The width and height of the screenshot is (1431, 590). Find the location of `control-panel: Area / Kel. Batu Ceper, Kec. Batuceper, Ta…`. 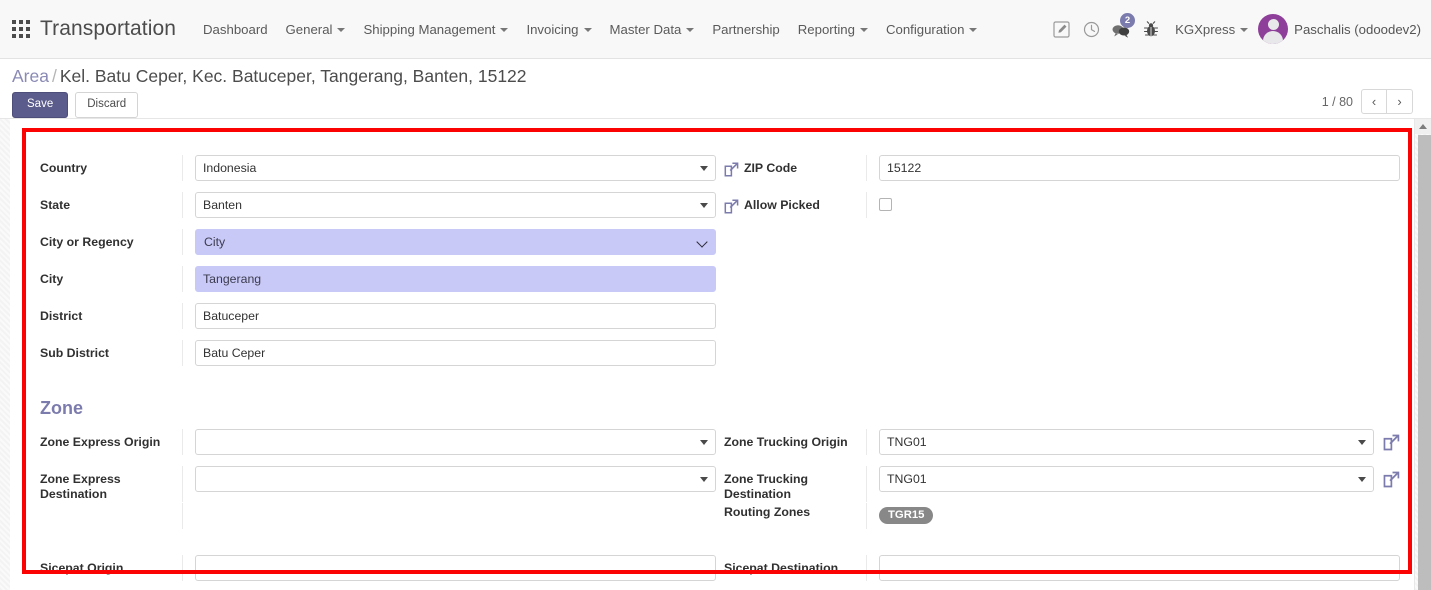

control-panel: Area / Kel. Batu Ceper, Kec. Batuceper, Ta… is located at coordinates (715, 89).